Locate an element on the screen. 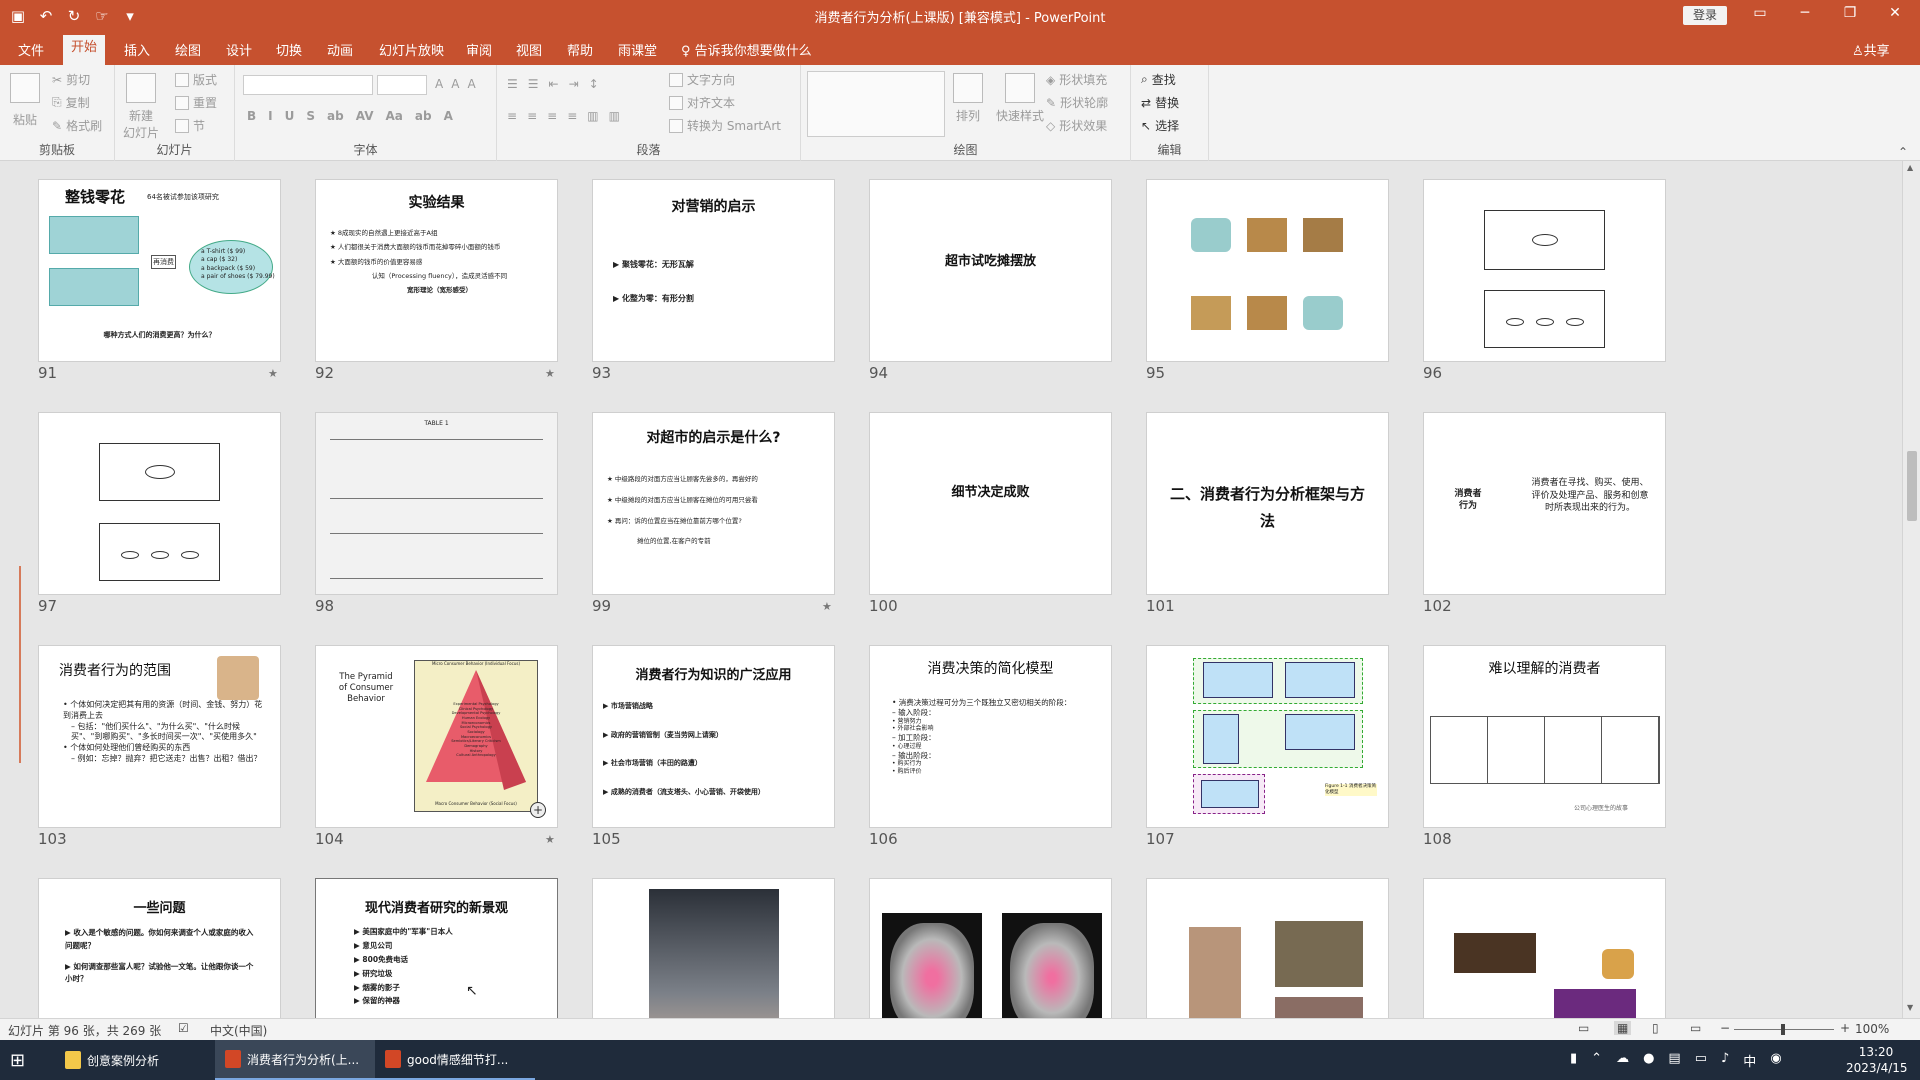  reset-button: 重置 is located at coordinates (196, 102).